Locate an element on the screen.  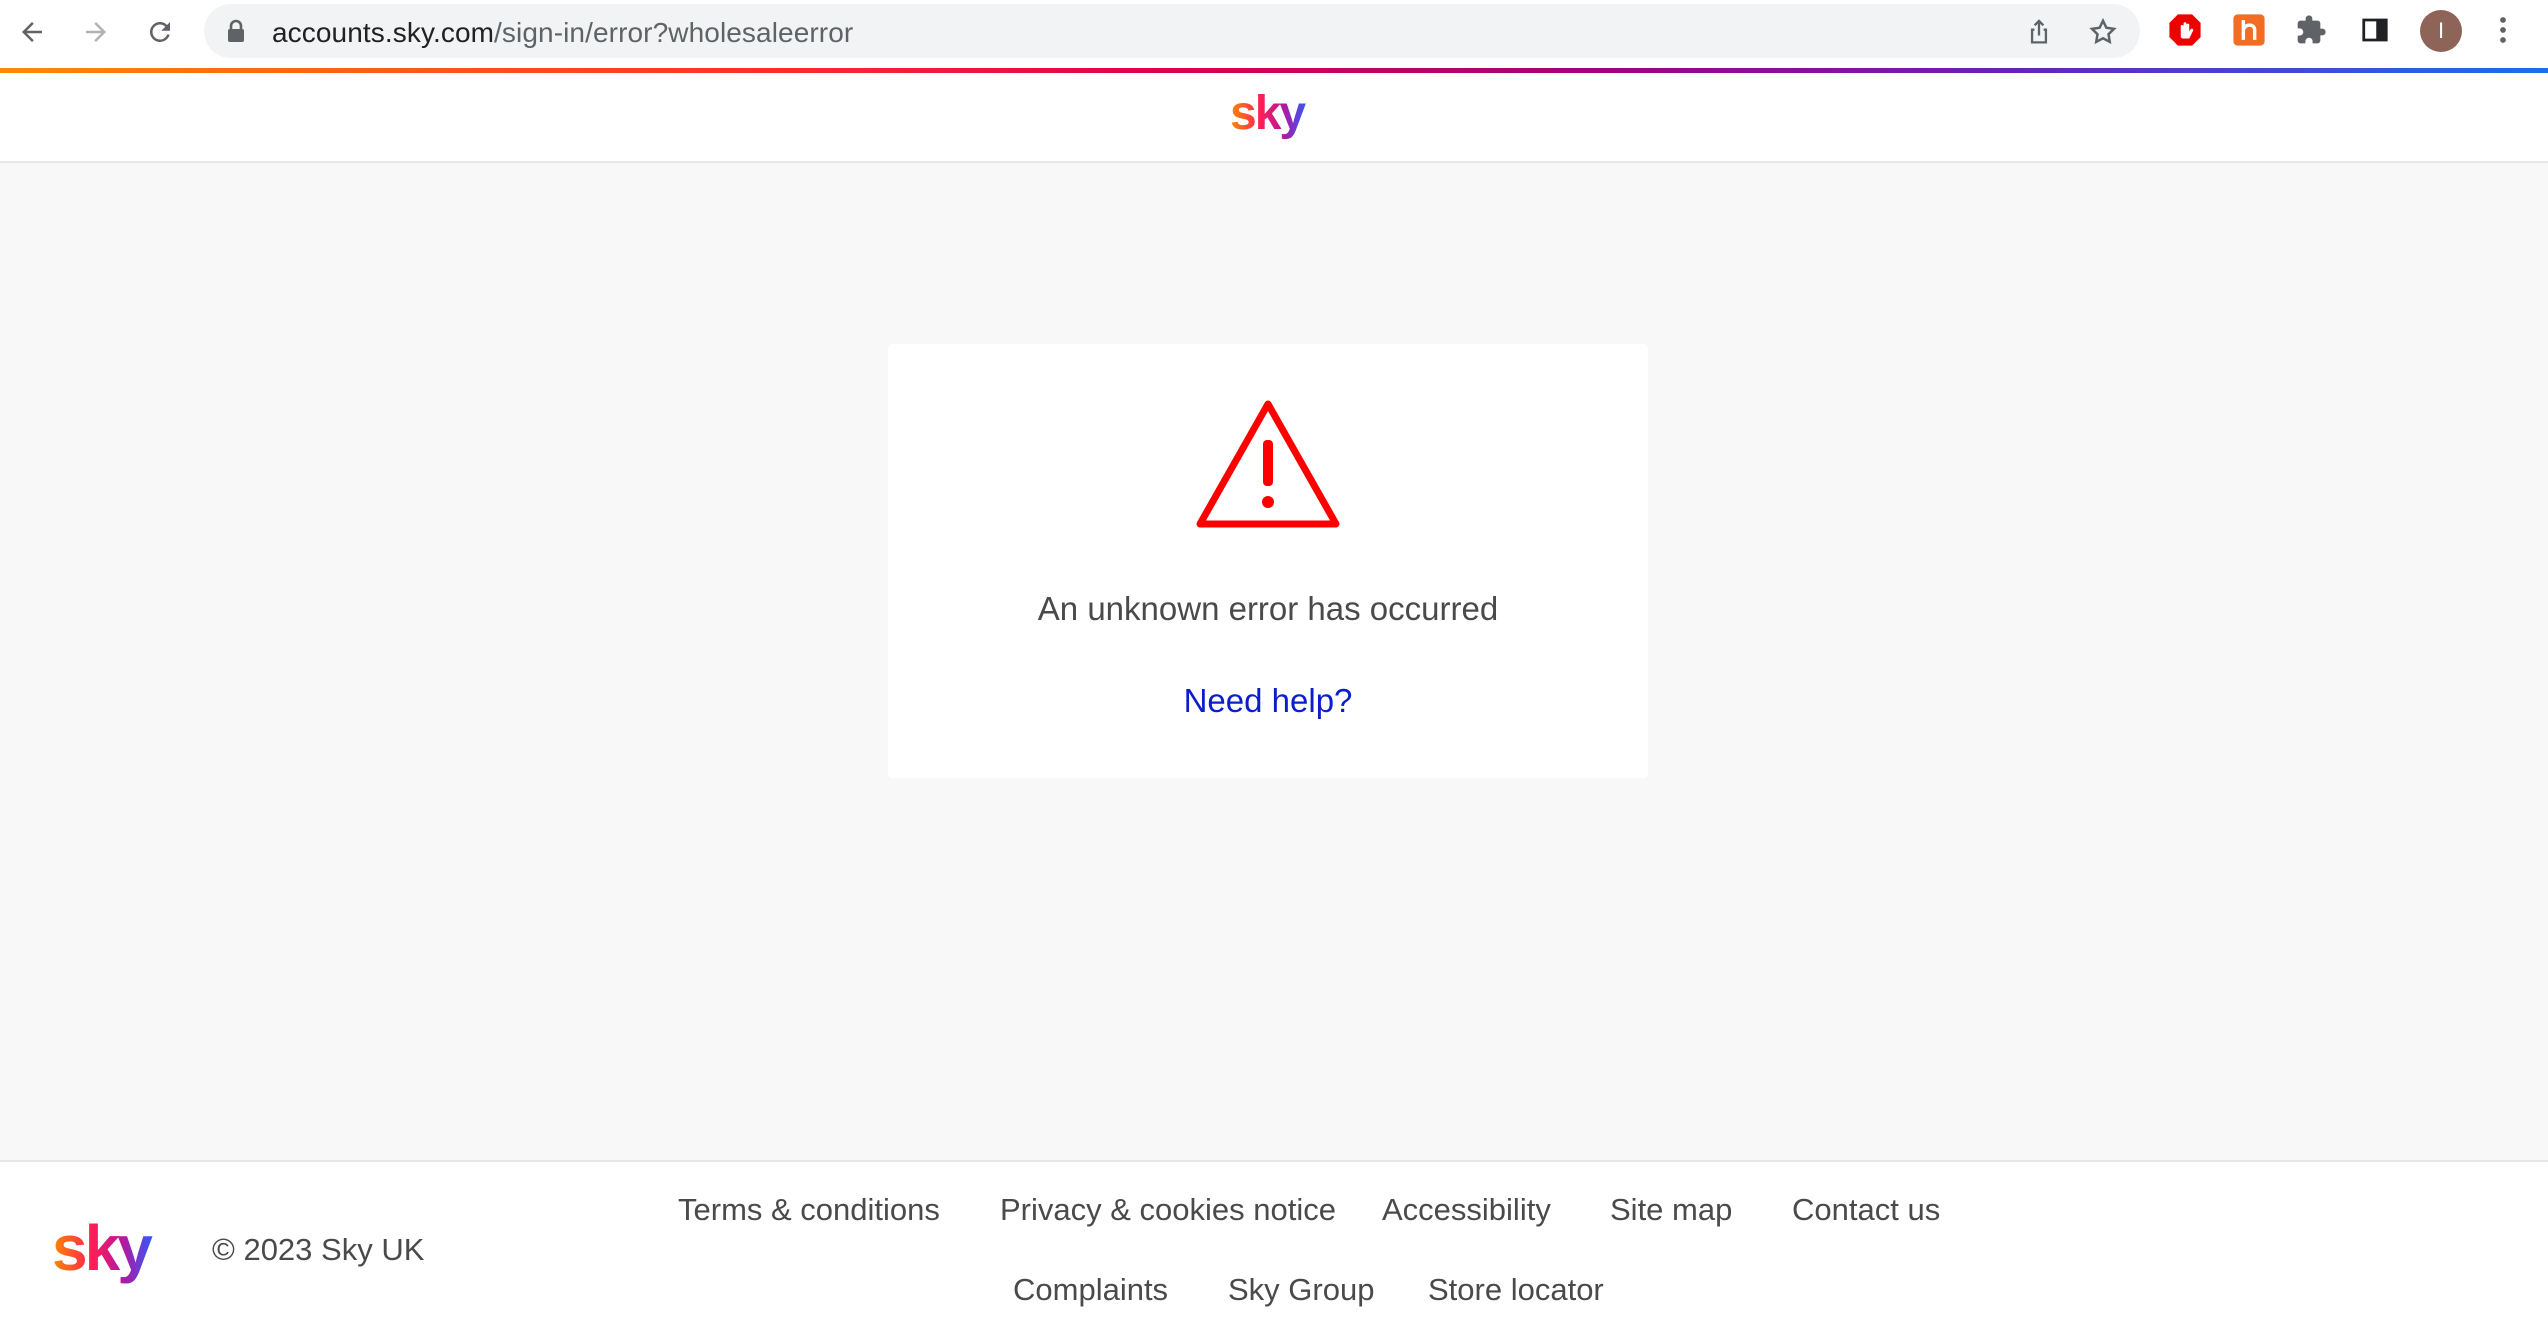
footer-link-complaints: Complaints is located at coordinates (1090, 1290).